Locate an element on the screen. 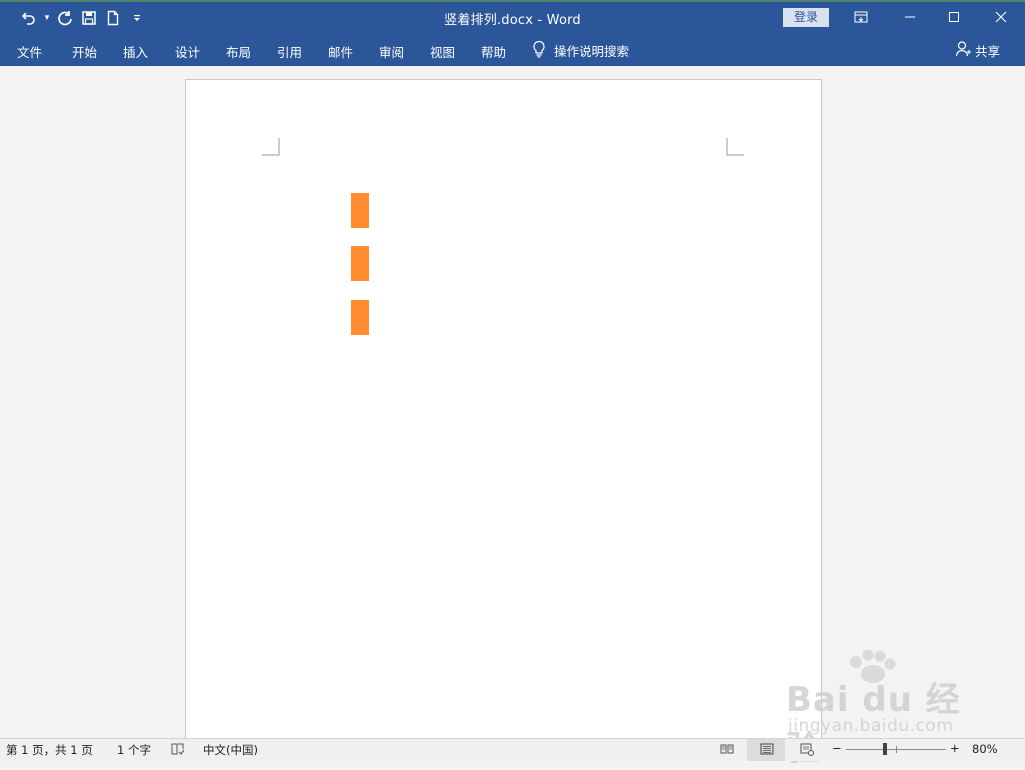 Image resolution: width=1025 pixels, height=770 pixels. ribbon-display-options-icon is located at coordinates (861, 17).